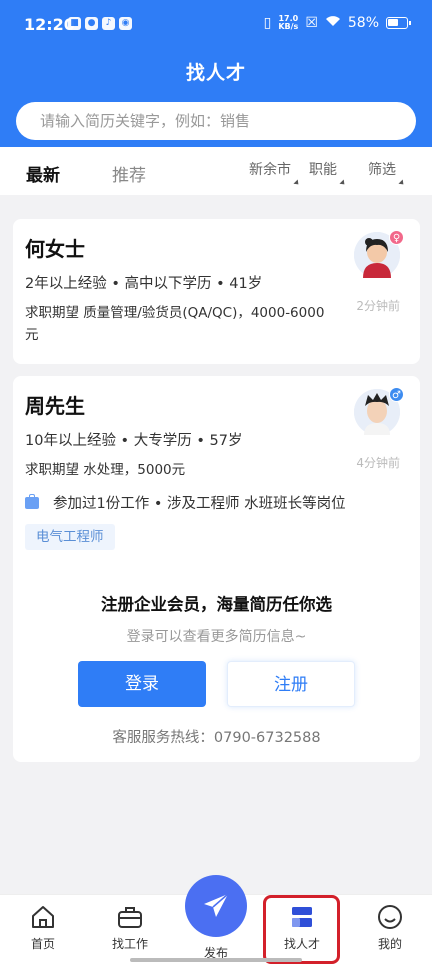 Image resolution: width=432 pixels, height=964 pixels. I want to click on search-input: 请输入简历关键字，例如：销售, so click(216, 121).